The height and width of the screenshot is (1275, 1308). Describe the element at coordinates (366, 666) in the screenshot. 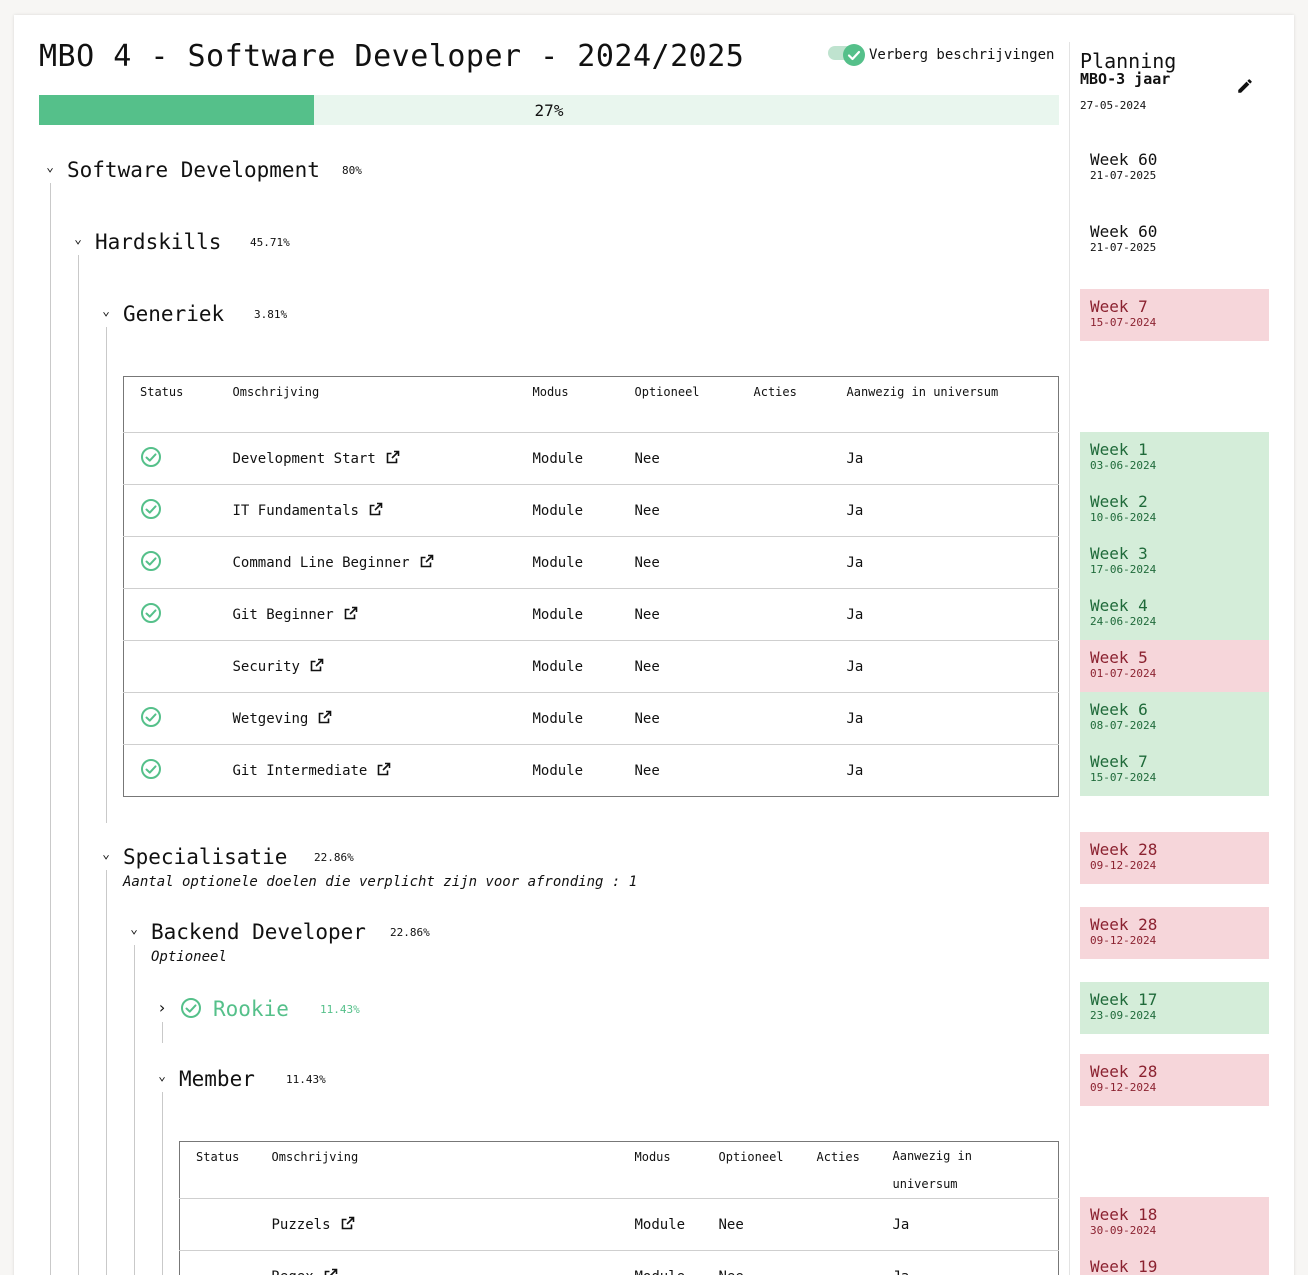

I see `goal-name: Security` at that location.